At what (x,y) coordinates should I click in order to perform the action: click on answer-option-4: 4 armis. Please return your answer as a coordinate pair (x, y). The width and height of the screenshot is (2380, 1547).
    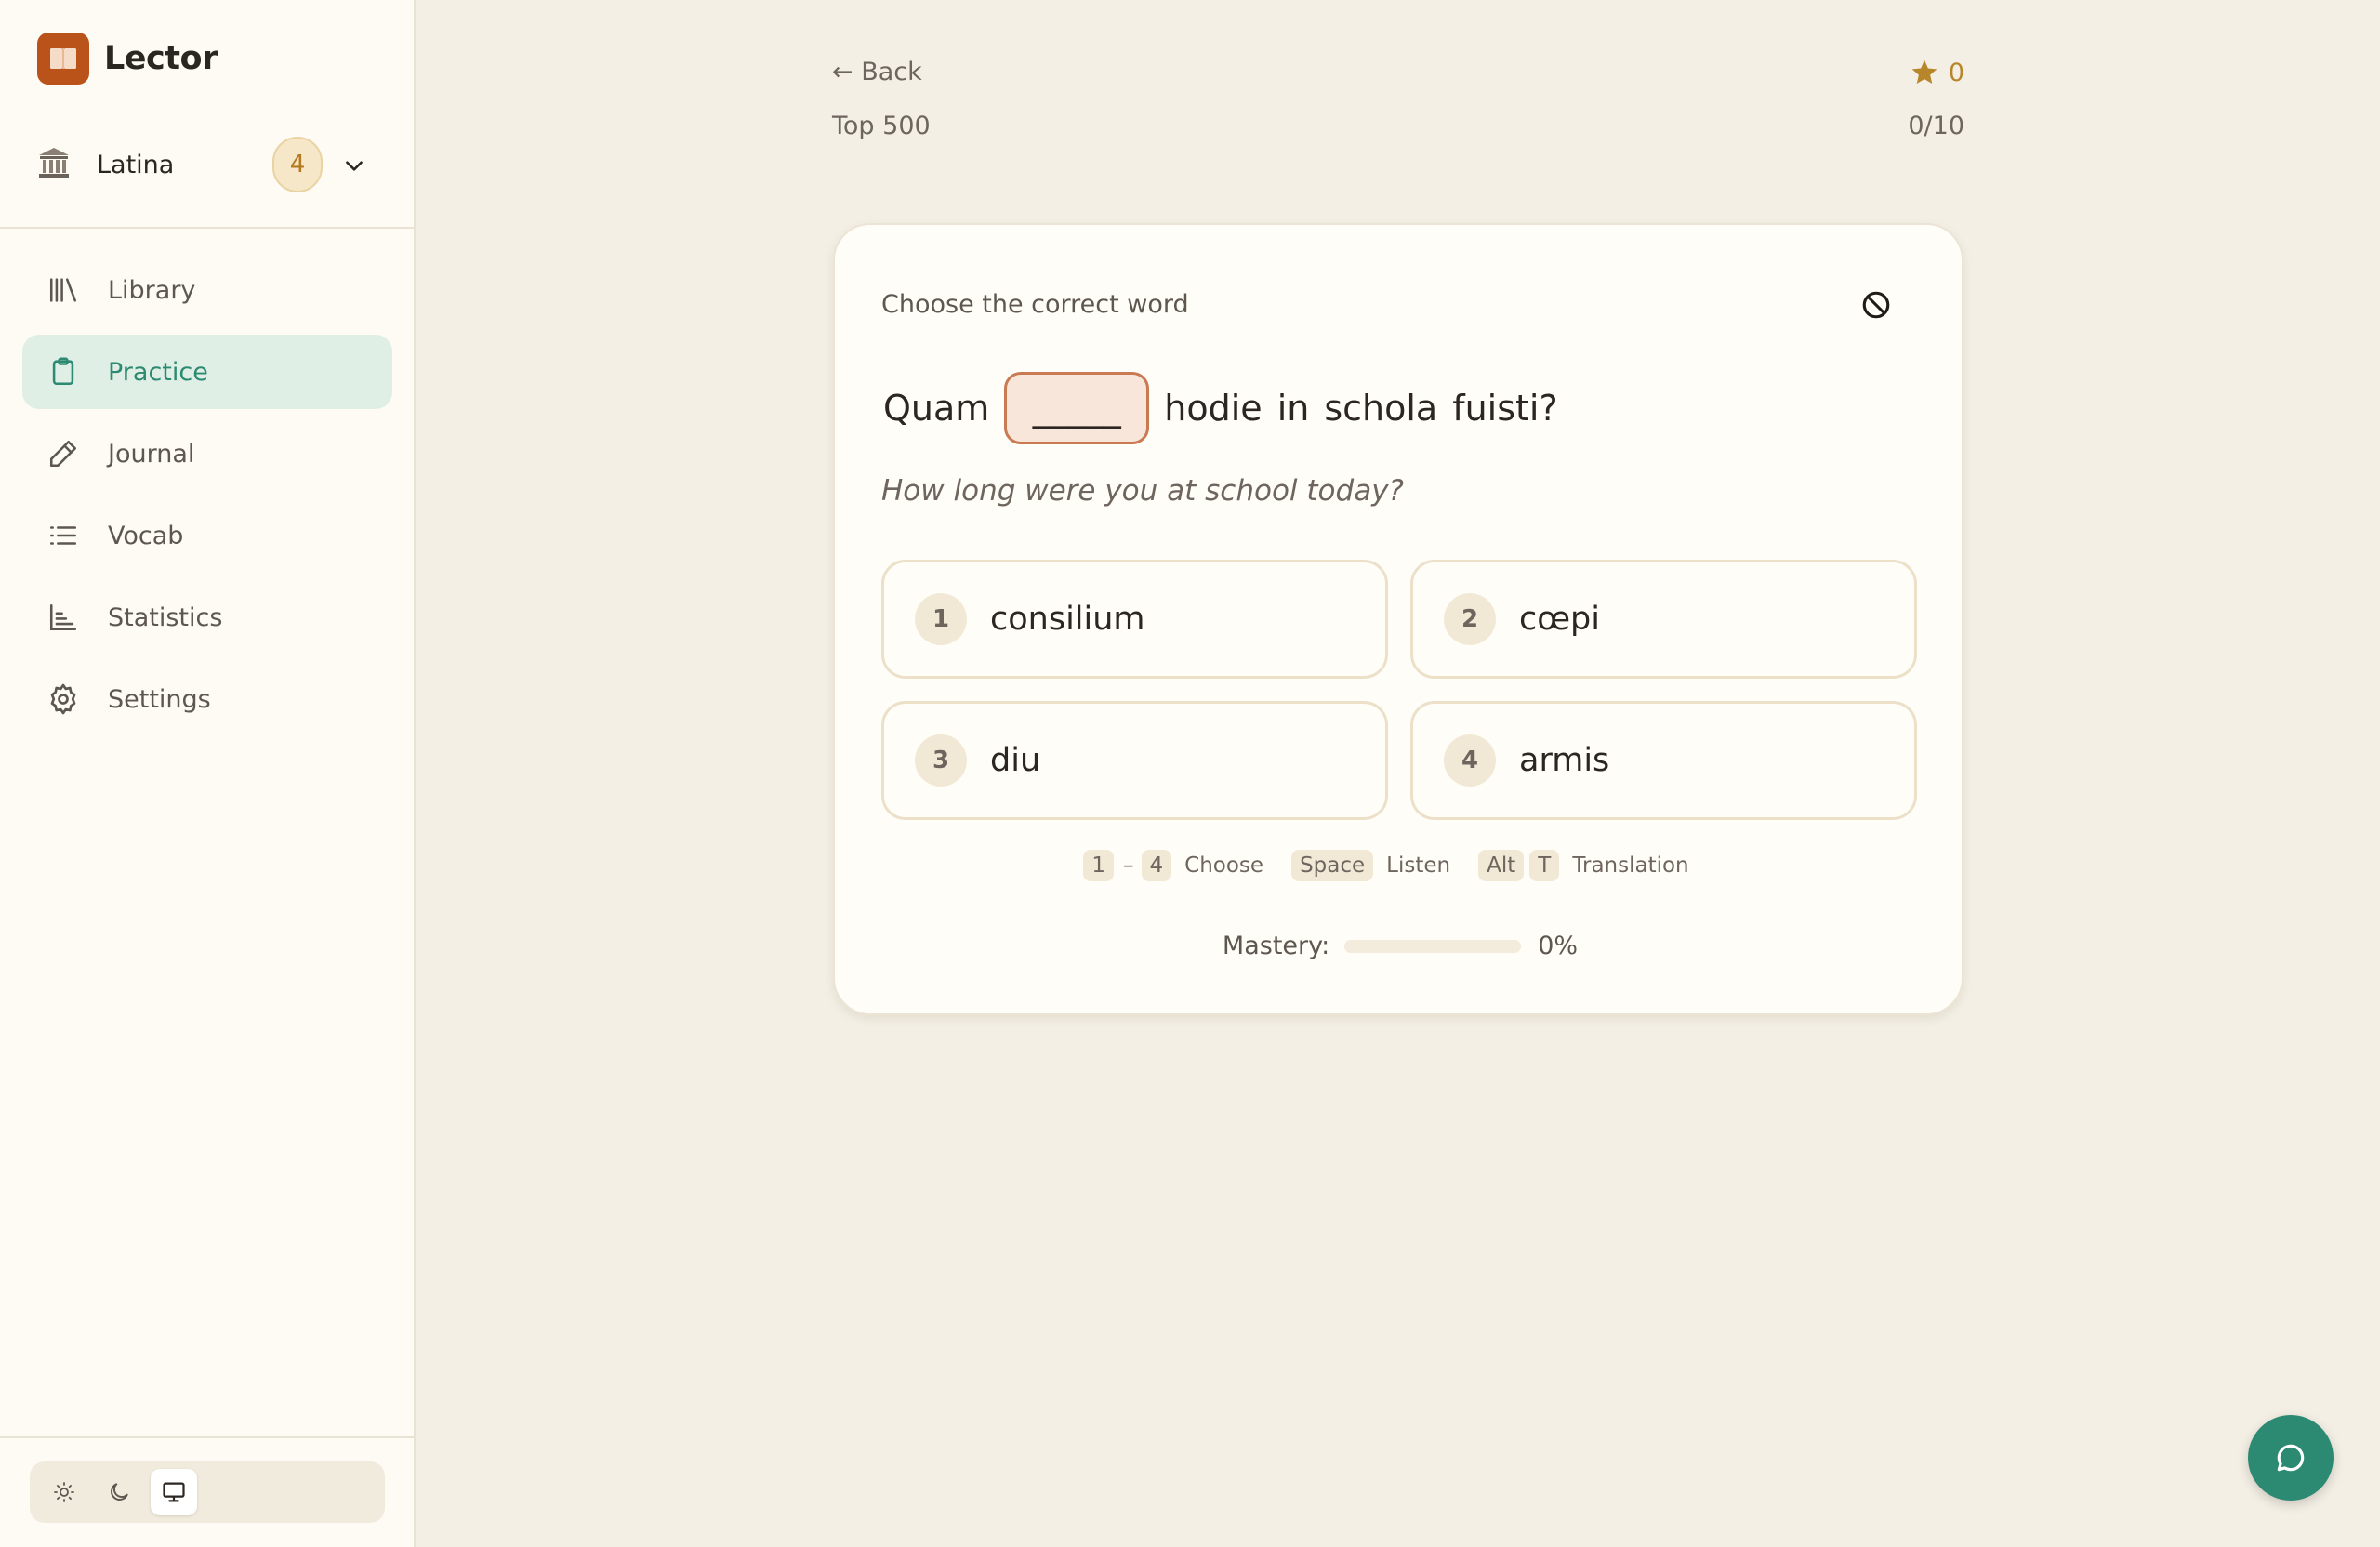
    Looking at the image, I should click on (1663, 760).